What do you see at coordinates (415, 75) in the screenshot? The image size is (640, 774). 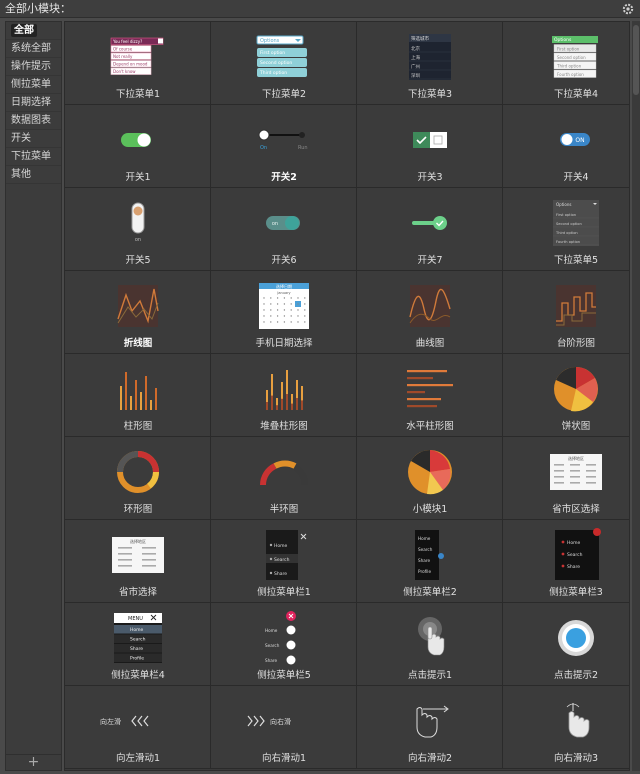 I see `svg-text: 深圳` at bounding box center [415, 75].